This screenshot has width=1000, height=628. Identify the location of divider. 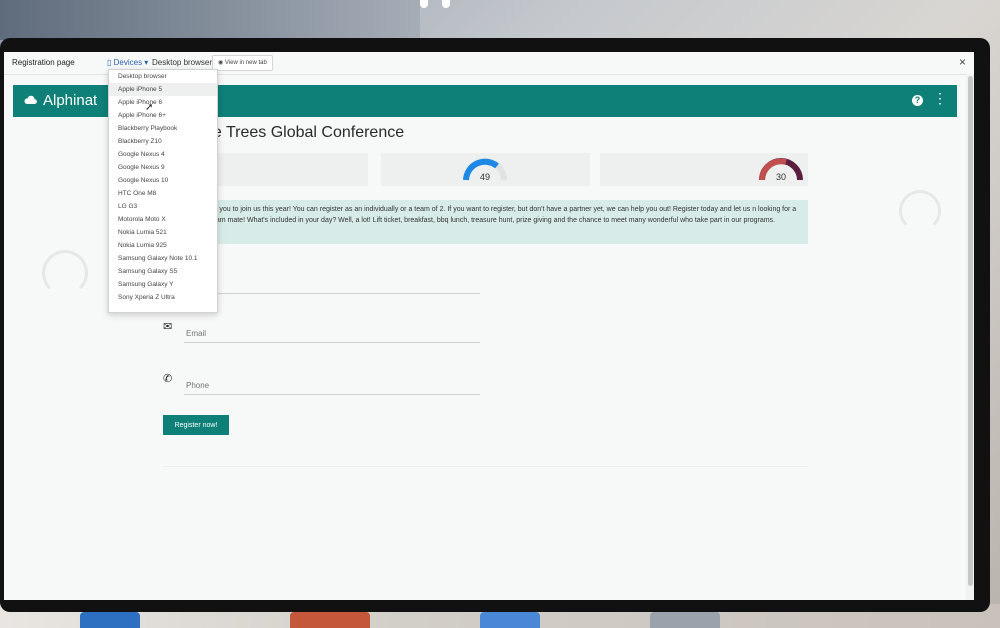
(485, 466).